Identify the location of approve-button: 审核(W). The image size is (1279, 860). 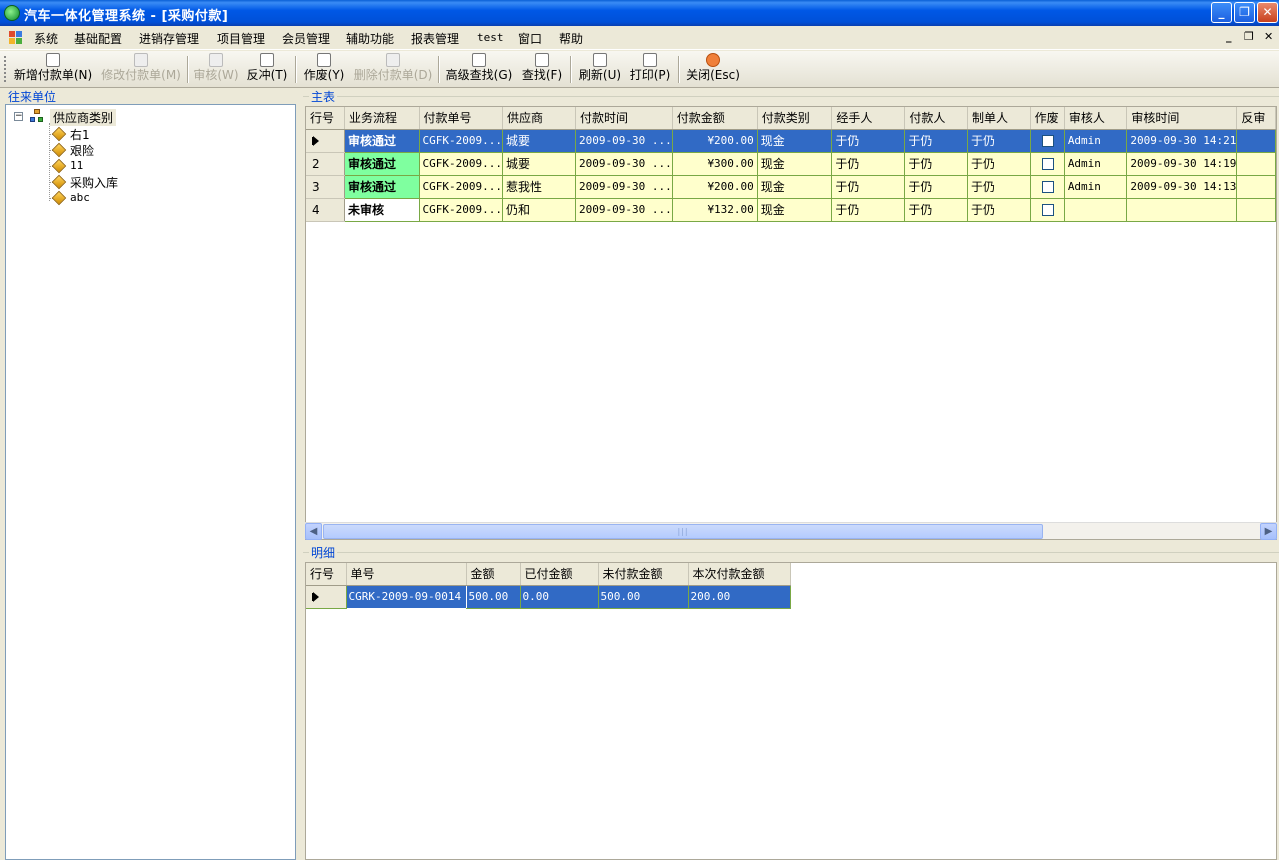
(216, 69).